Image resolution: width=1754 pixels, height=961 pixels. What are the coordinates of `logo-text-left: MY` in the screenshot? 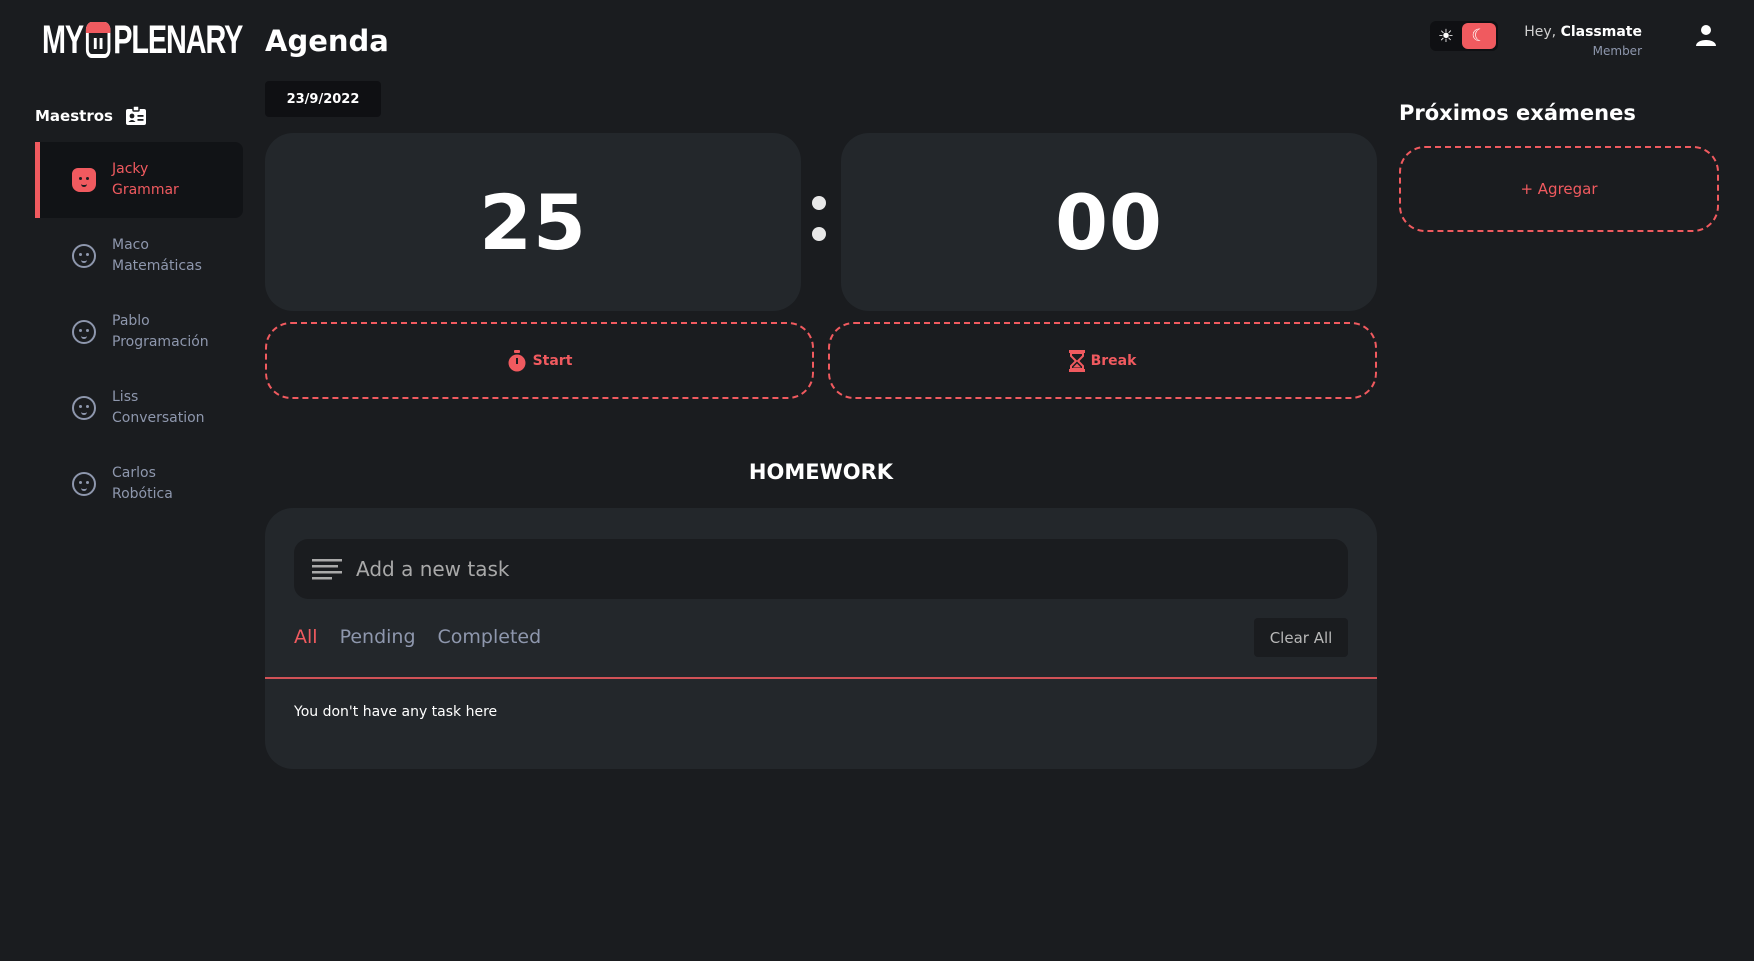 It's located at (63, 39).